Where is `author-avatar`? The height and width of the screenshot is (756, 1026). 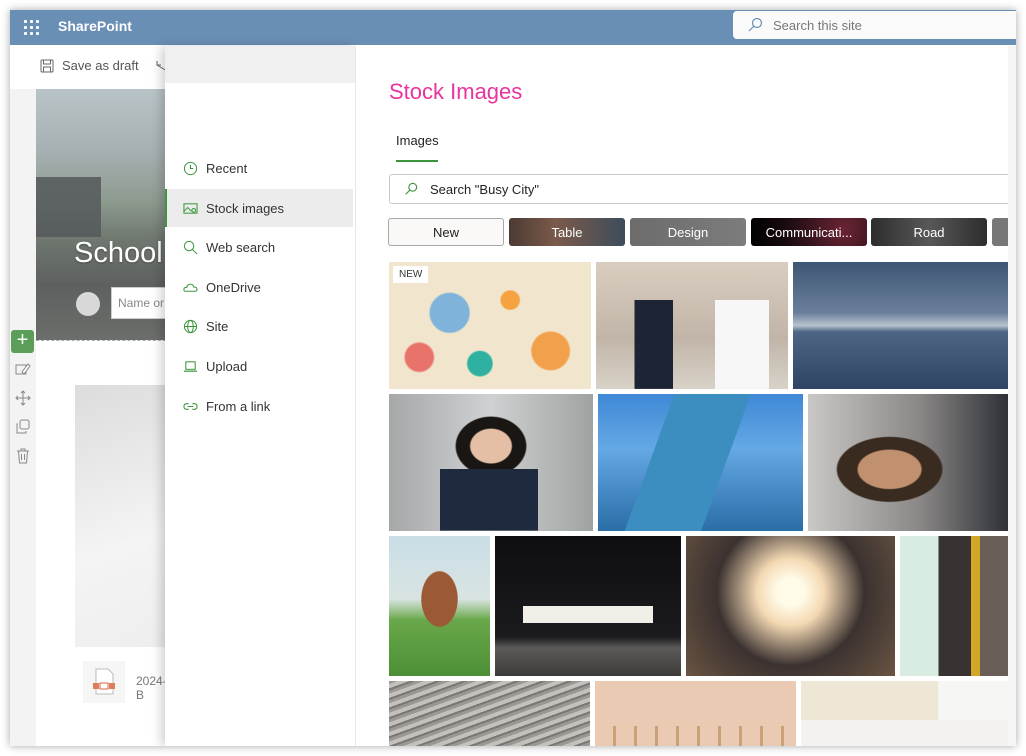
author-avatar is located at coordinates (88, 304).